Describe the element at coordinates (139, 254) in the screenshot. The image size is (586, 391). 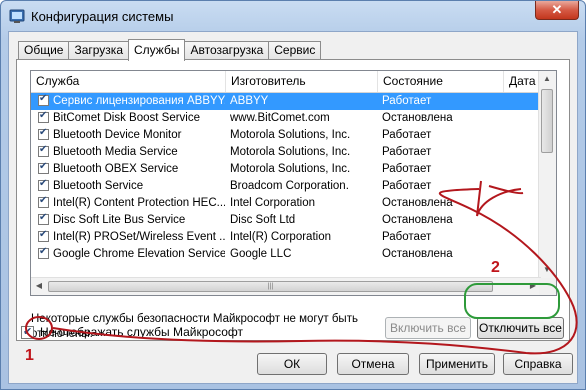
I see `service-name: Google Chrome Elevation Service` at that location.